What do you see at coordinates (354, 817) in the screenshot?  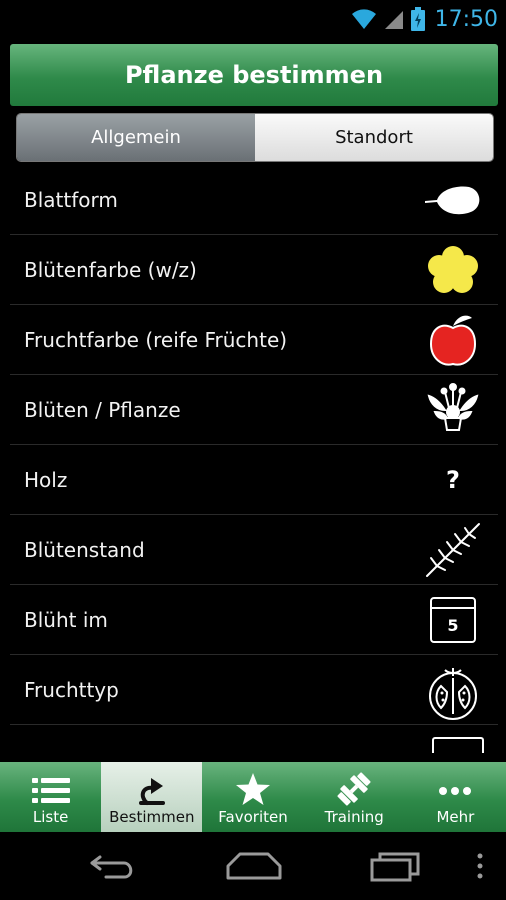 I see `tab-label: Training` at bounding box center [354, 817].